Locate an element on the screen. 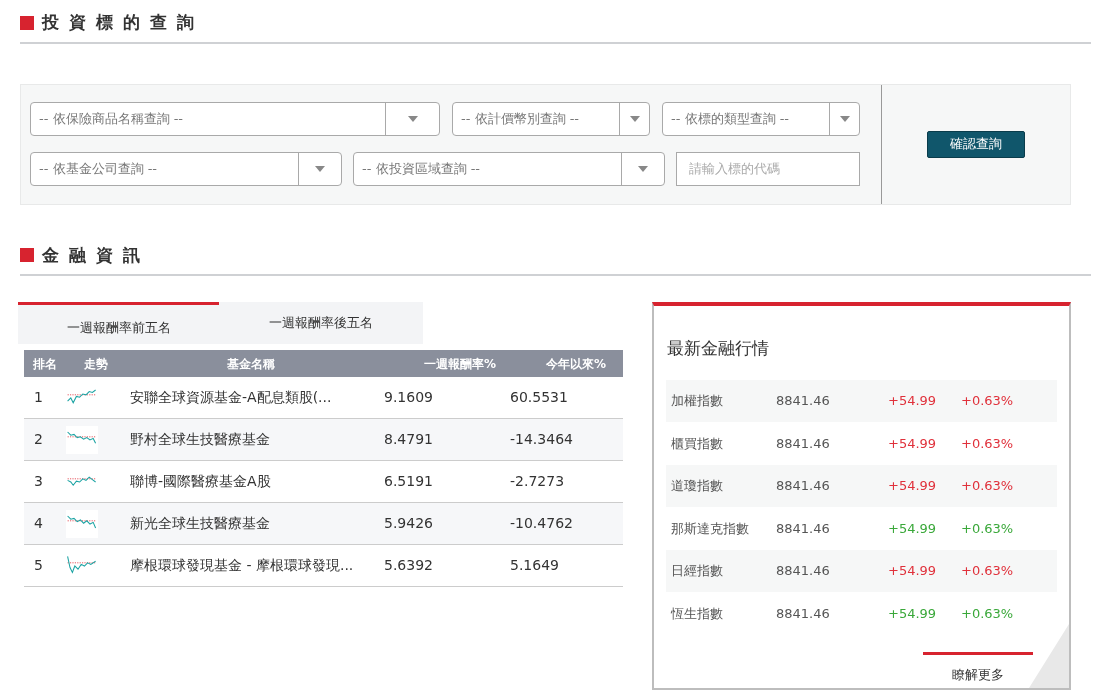  index-name: 道瓊指數 is located at coordinates (697, 486).